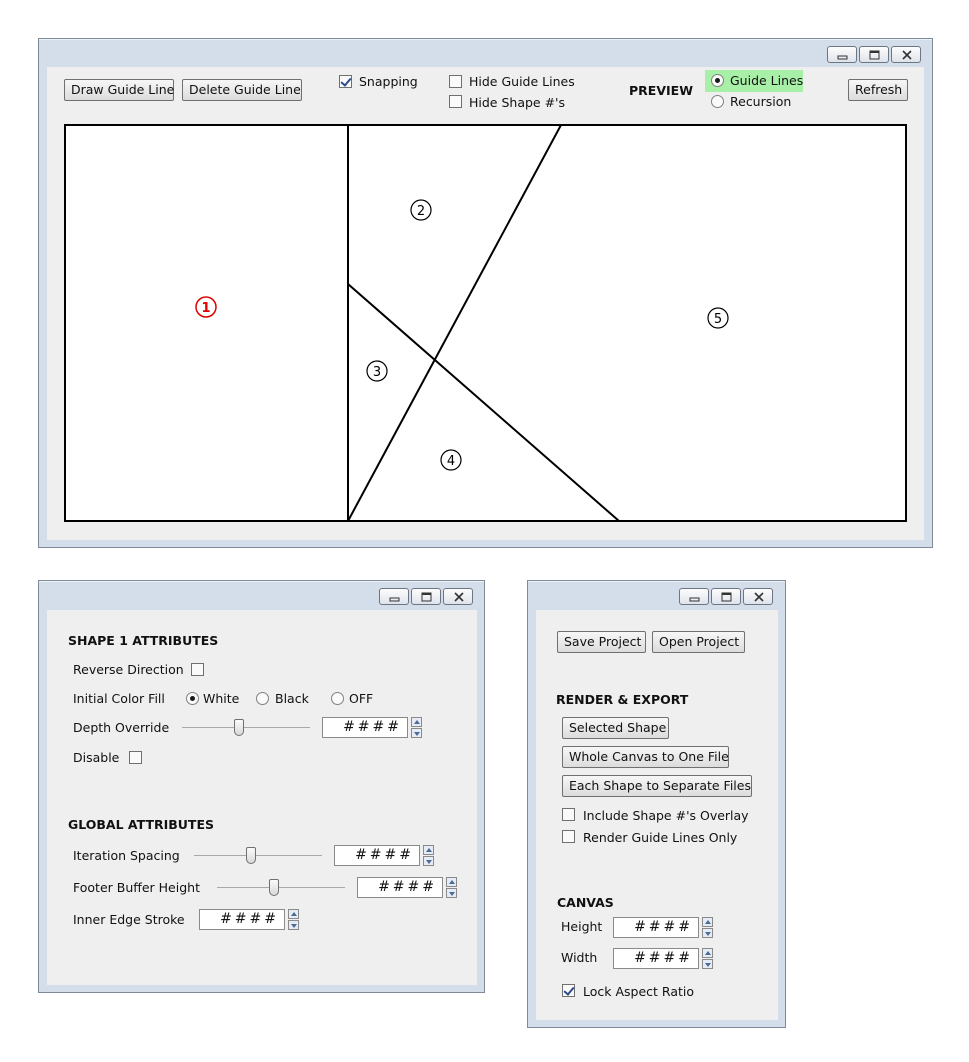  I want to click on disable-label: Disable, so click(96, 757).